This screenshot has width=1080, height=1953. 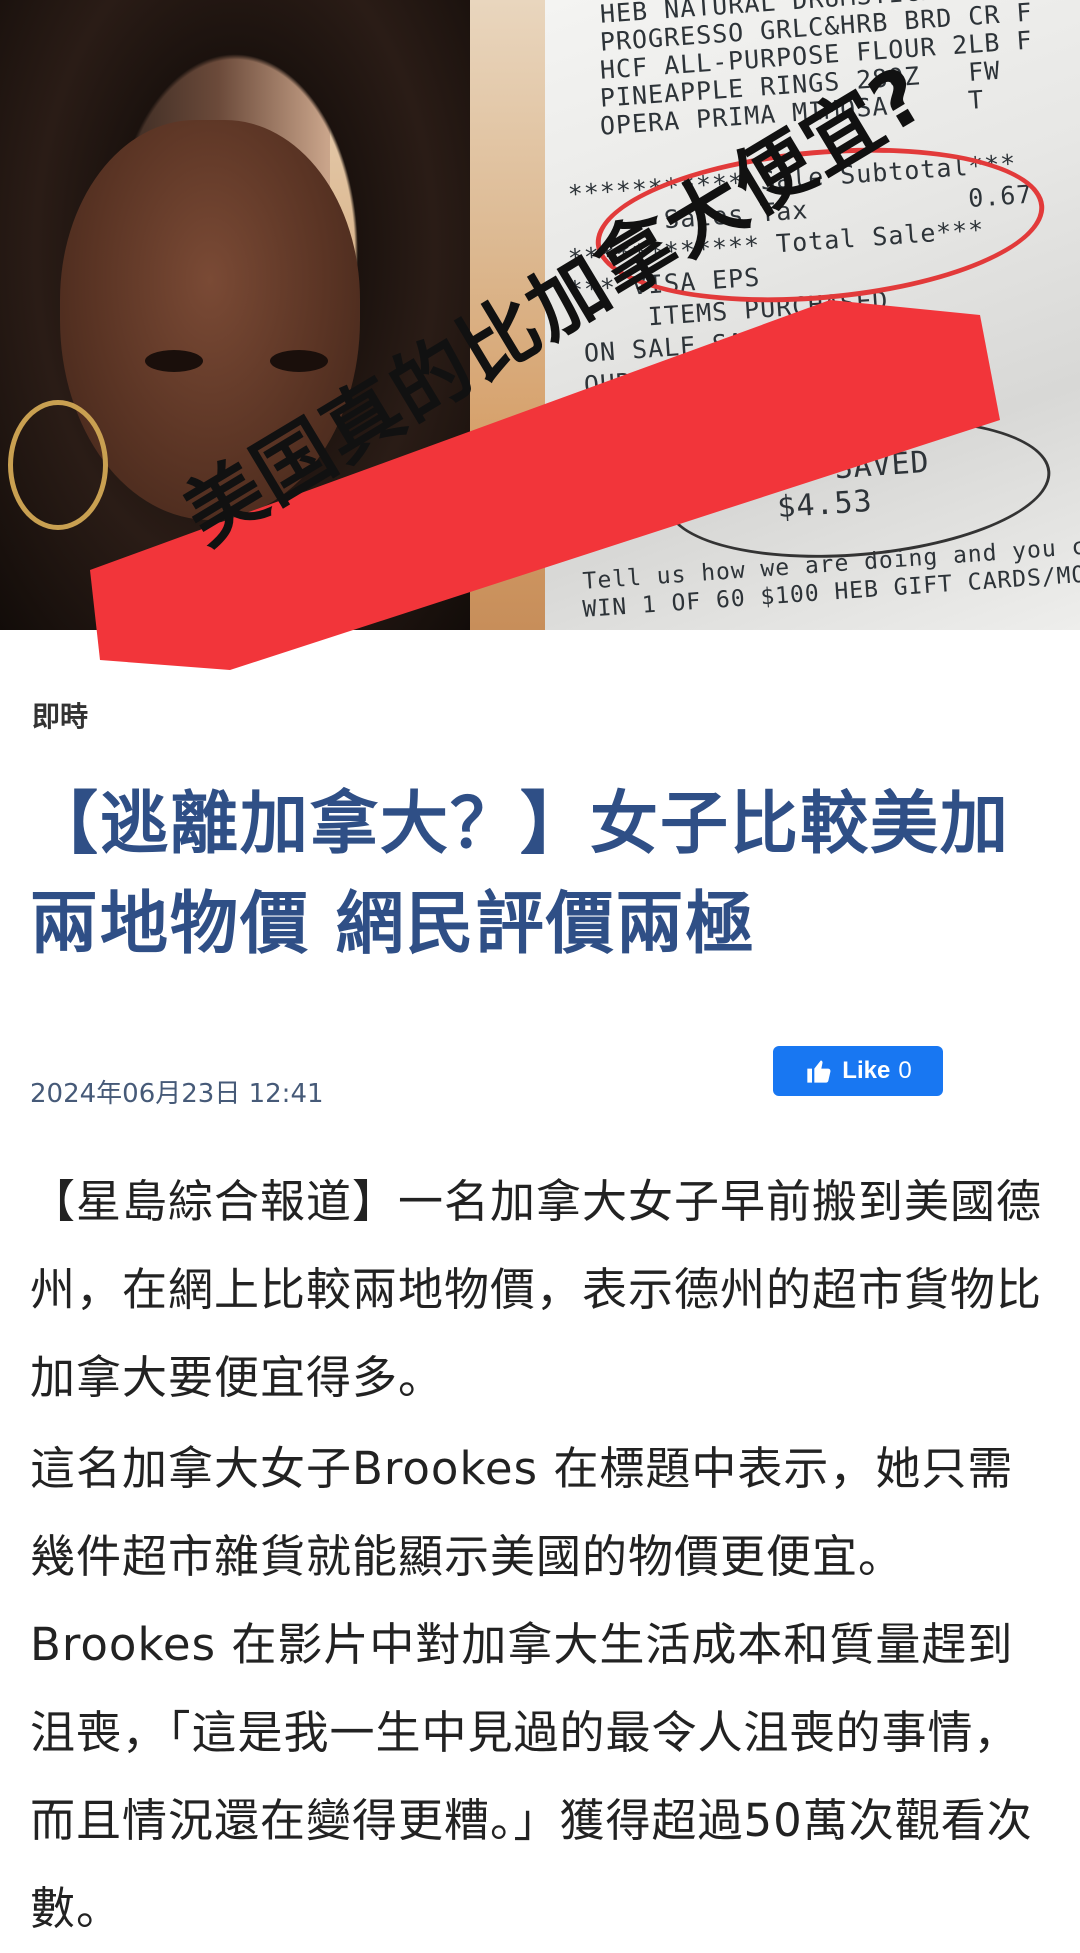 I want to click on like-label: Like, so click(x=866, y=1070).